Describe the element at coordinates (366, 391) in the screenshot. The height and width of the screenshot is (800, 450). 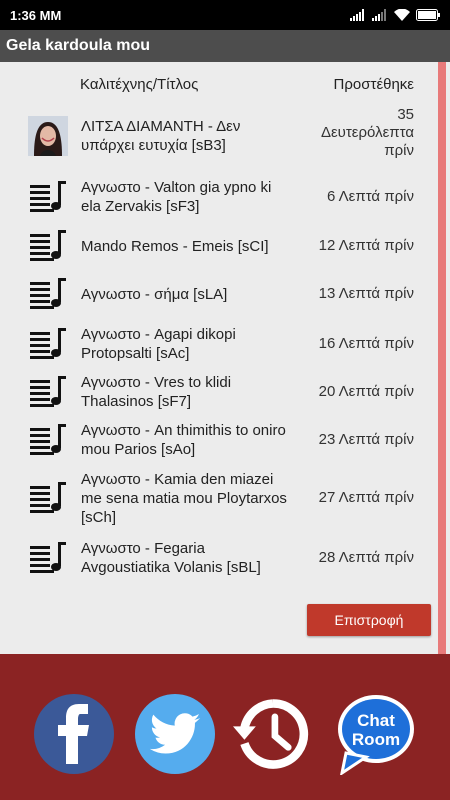
I see `added-time: 20 Λεπτά πρίν` at that location.